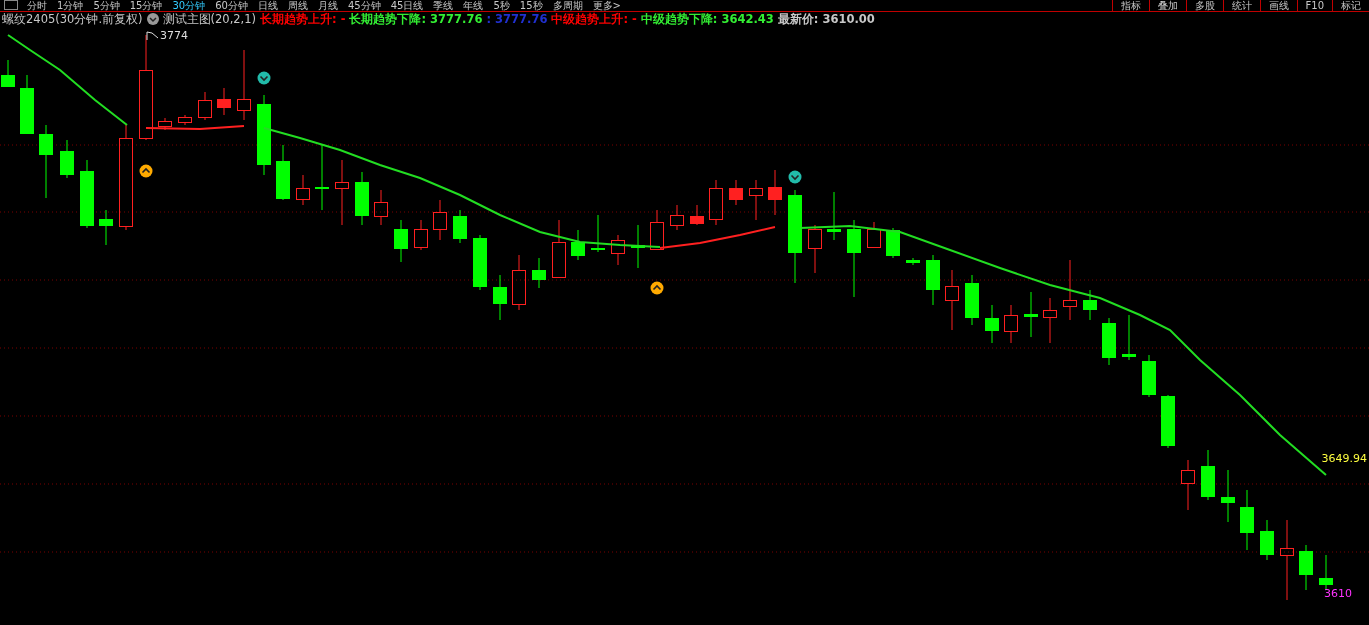 This screenshot has height=625, width=1369. What do you see at coordinates (189, 5) in the screenshot?
I see `period-tab: 30分钟` at bounding box center [189, 5].